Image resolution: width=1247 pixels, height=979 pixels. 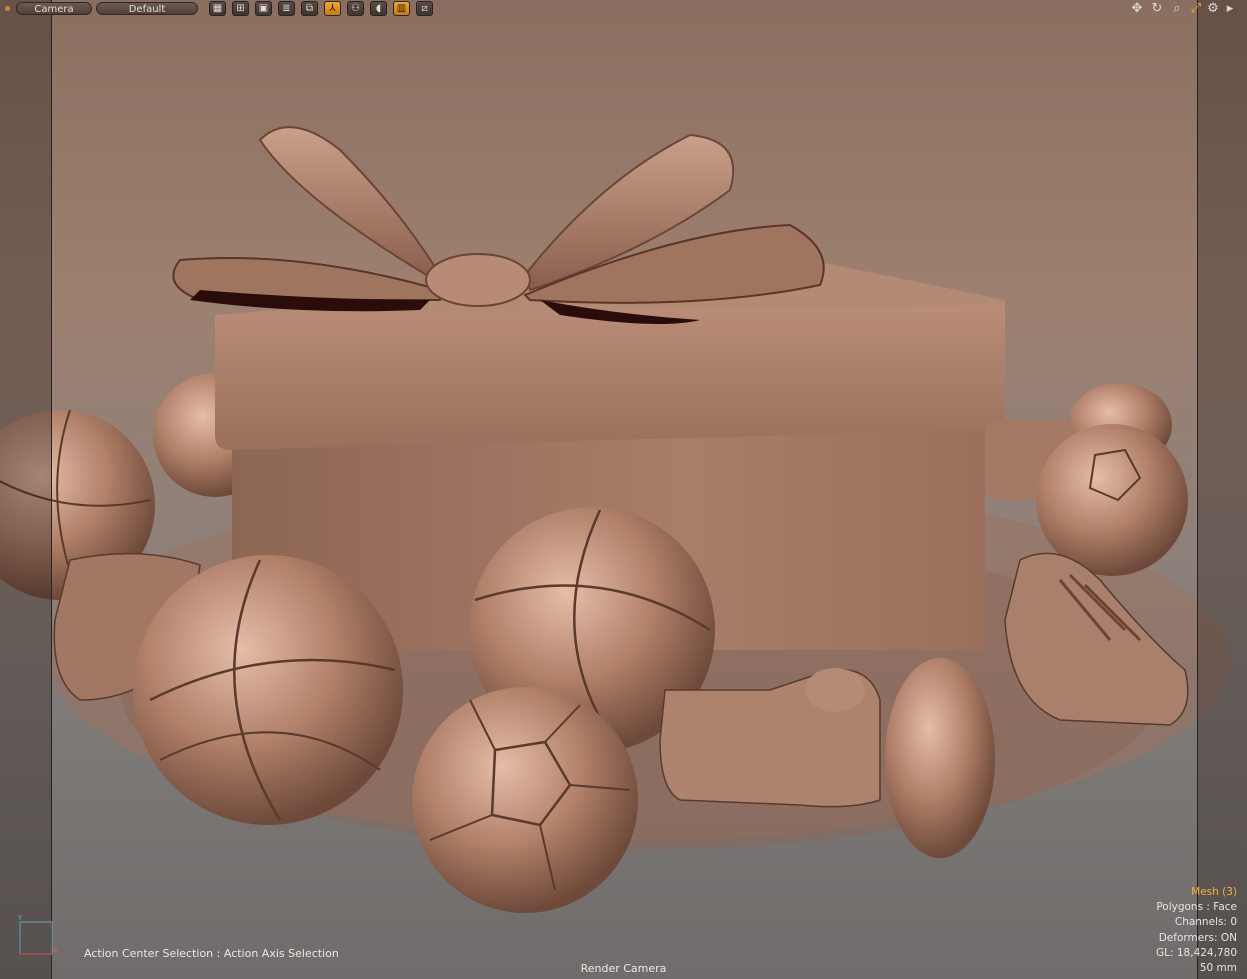 What do you see at coordinates (7, 8) in the screenshot?
I see `viewport-menu-dot` at bounding box center [7, 8].